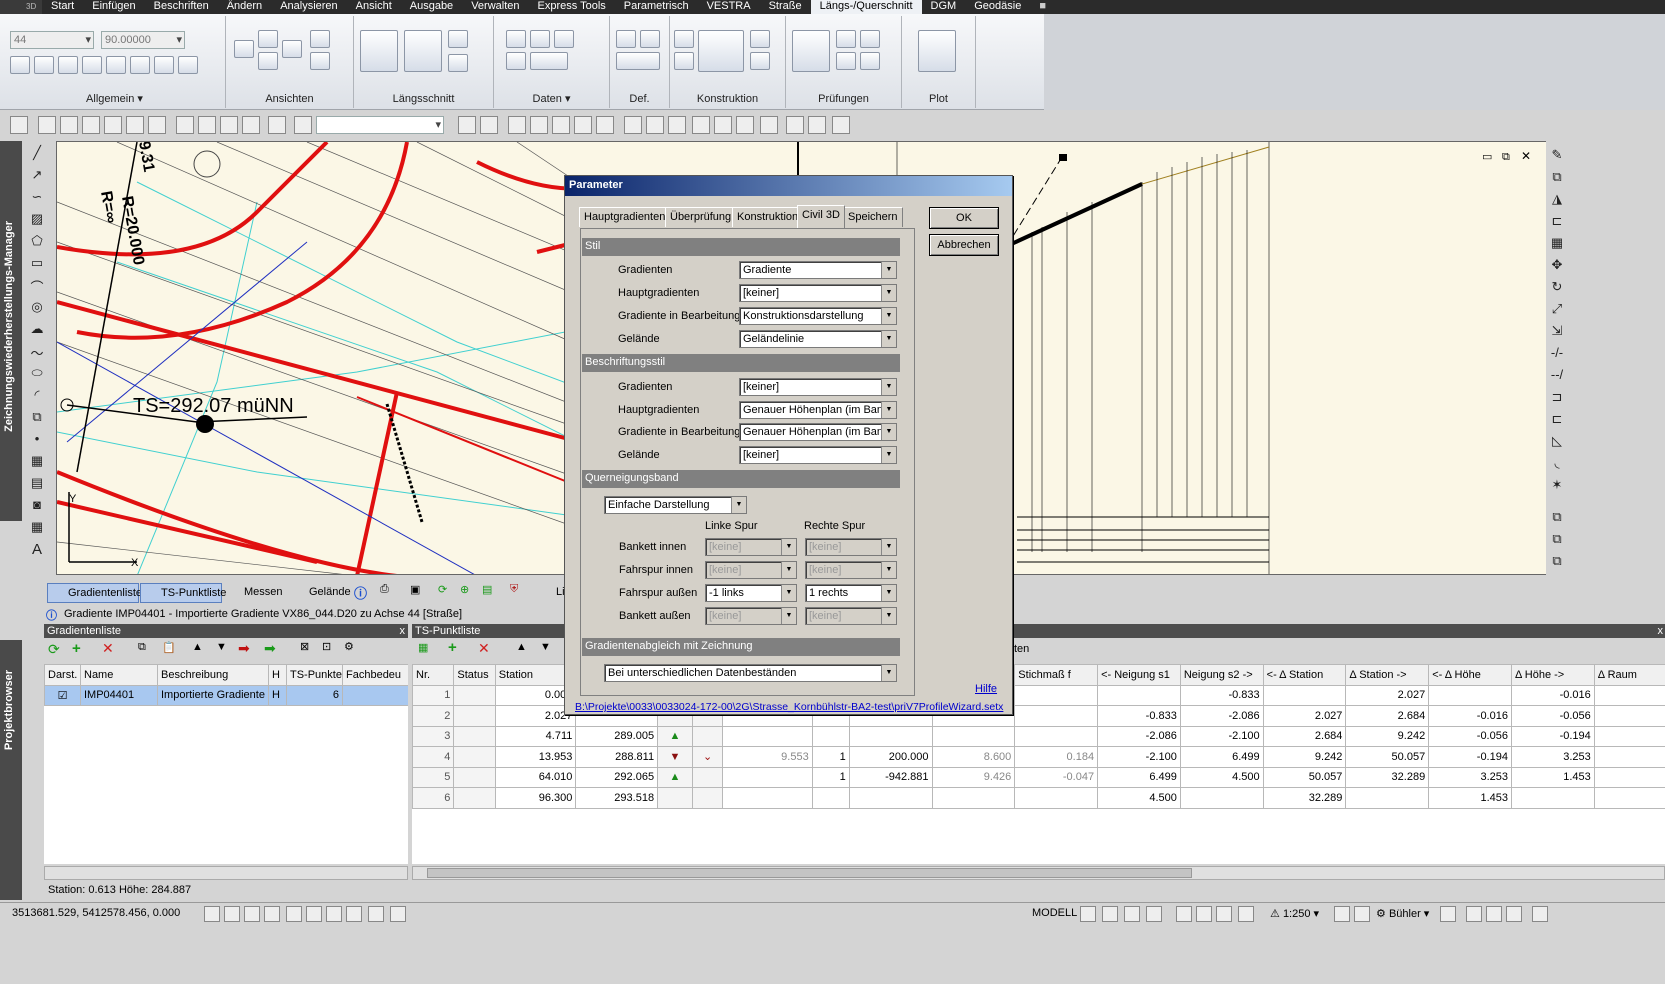 This screenshot has width=1665, height=984. Describe the element at coordinates (964, 218) in the screenshot. I see `ok-button: OK` at that location.